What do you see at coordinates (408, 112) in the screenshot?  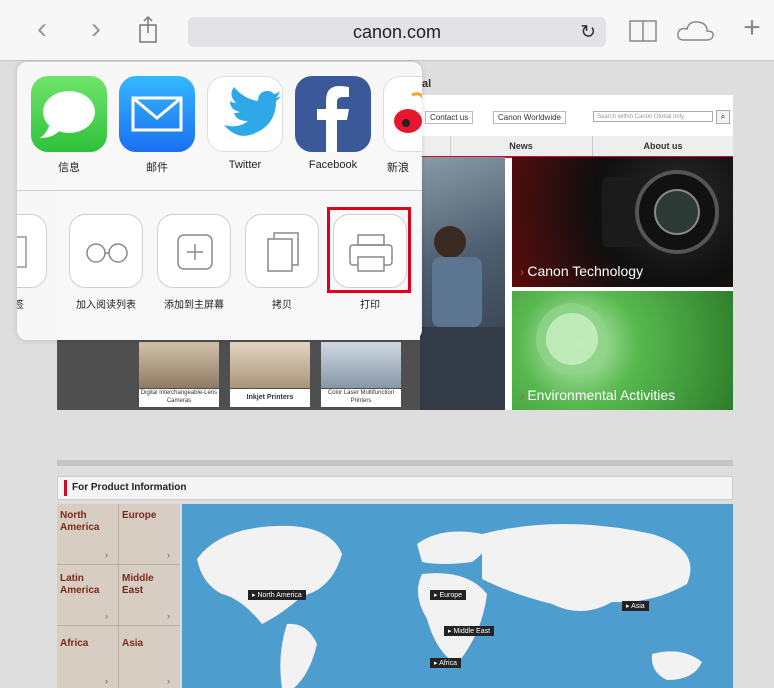 I see `weibo-icon` at bounding box center [408, 112].